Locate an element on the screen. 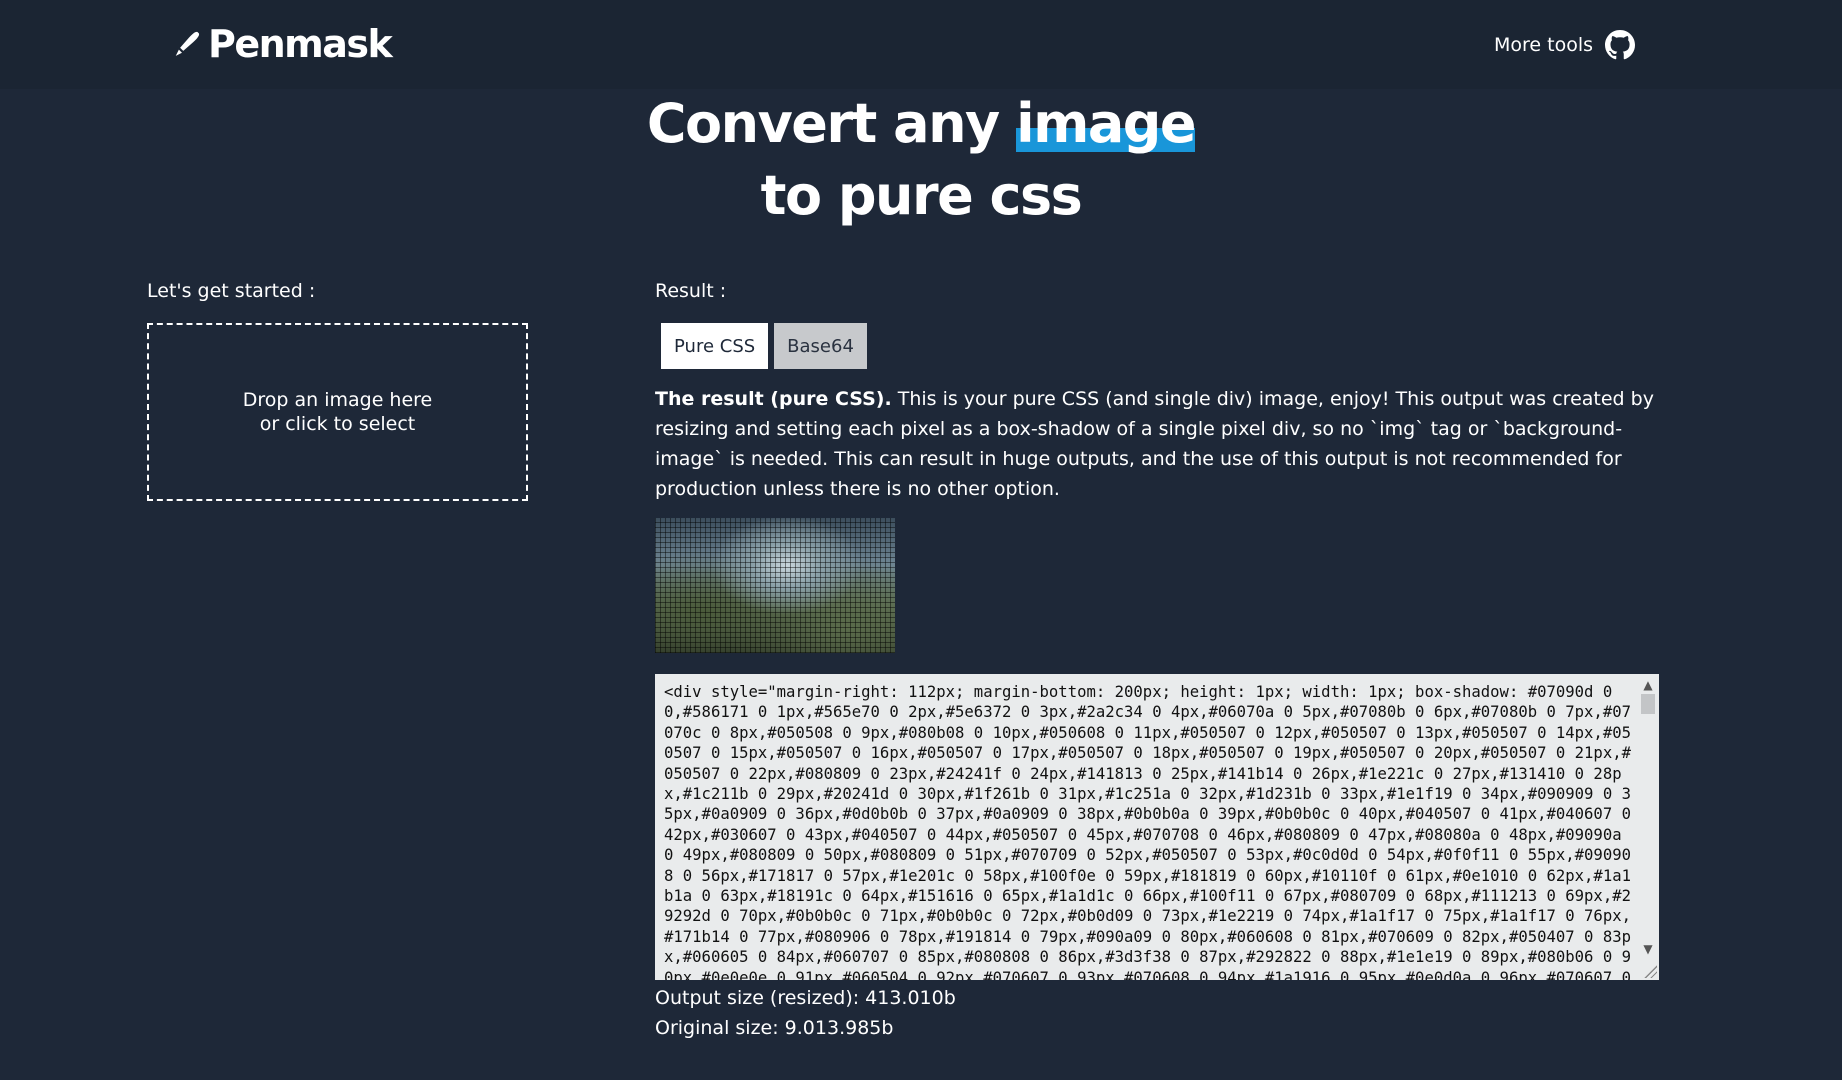 Image resolution: width=1842 pixels, height=1080 pixels. result-tabs: Pure CSS Base64 is located at coordinates (764, 346).